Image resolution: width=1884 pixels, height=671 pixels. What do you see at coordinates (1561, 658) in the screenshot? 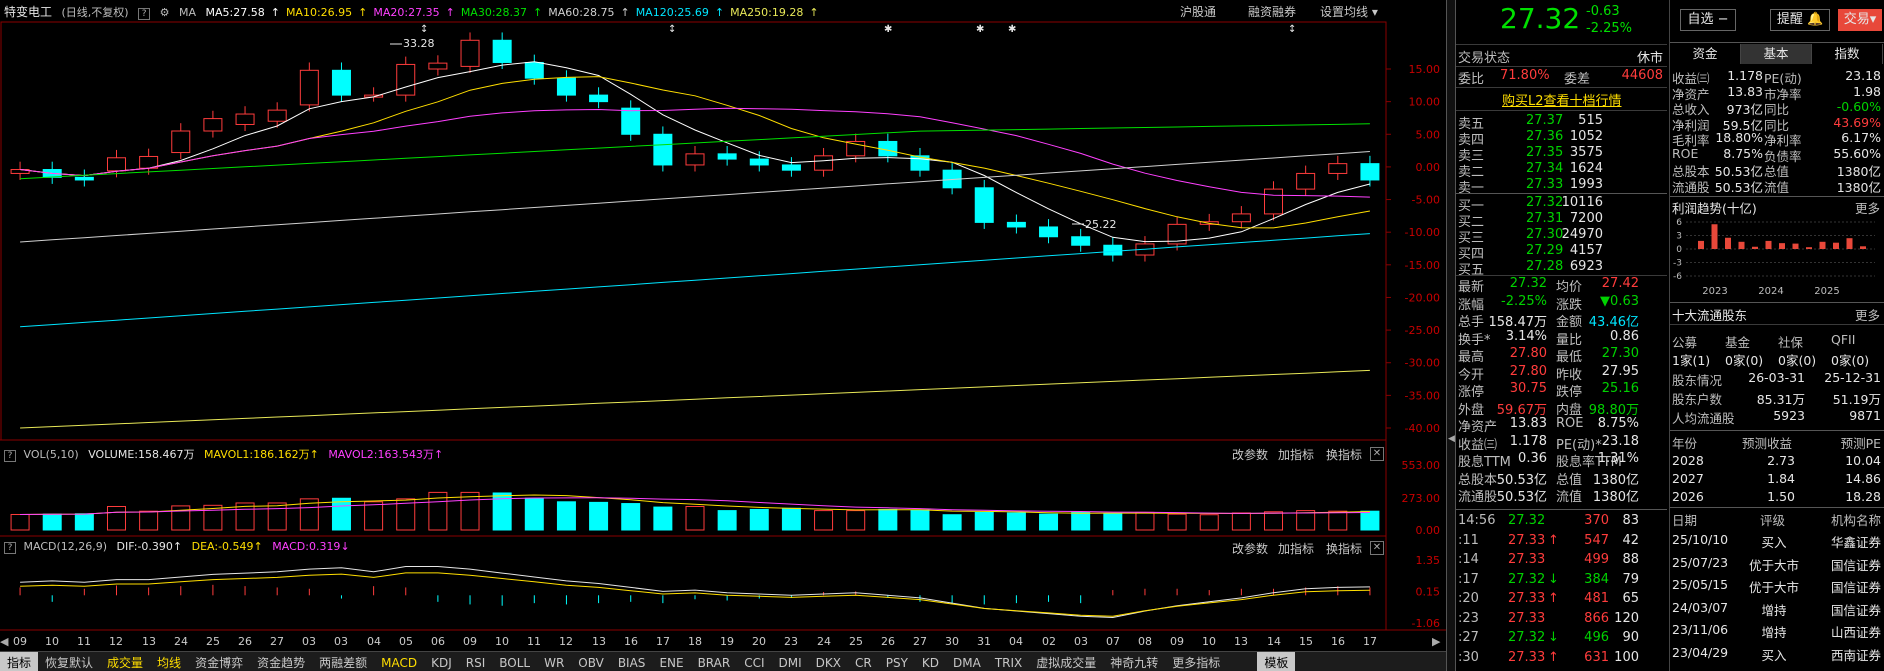
I see `tick-row: :30 27.33 ↑ 631 100` at bounding box center [1561, 658].